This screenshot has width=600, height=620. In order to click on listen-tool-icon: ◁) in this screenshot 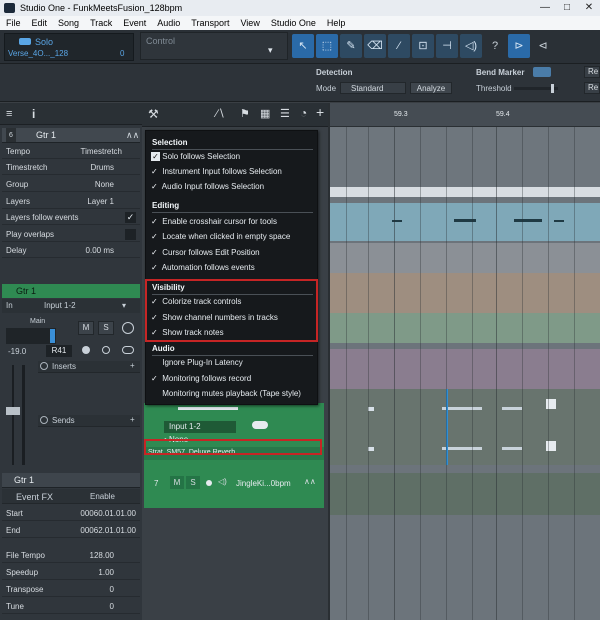, I will do `click(471, 46)`.